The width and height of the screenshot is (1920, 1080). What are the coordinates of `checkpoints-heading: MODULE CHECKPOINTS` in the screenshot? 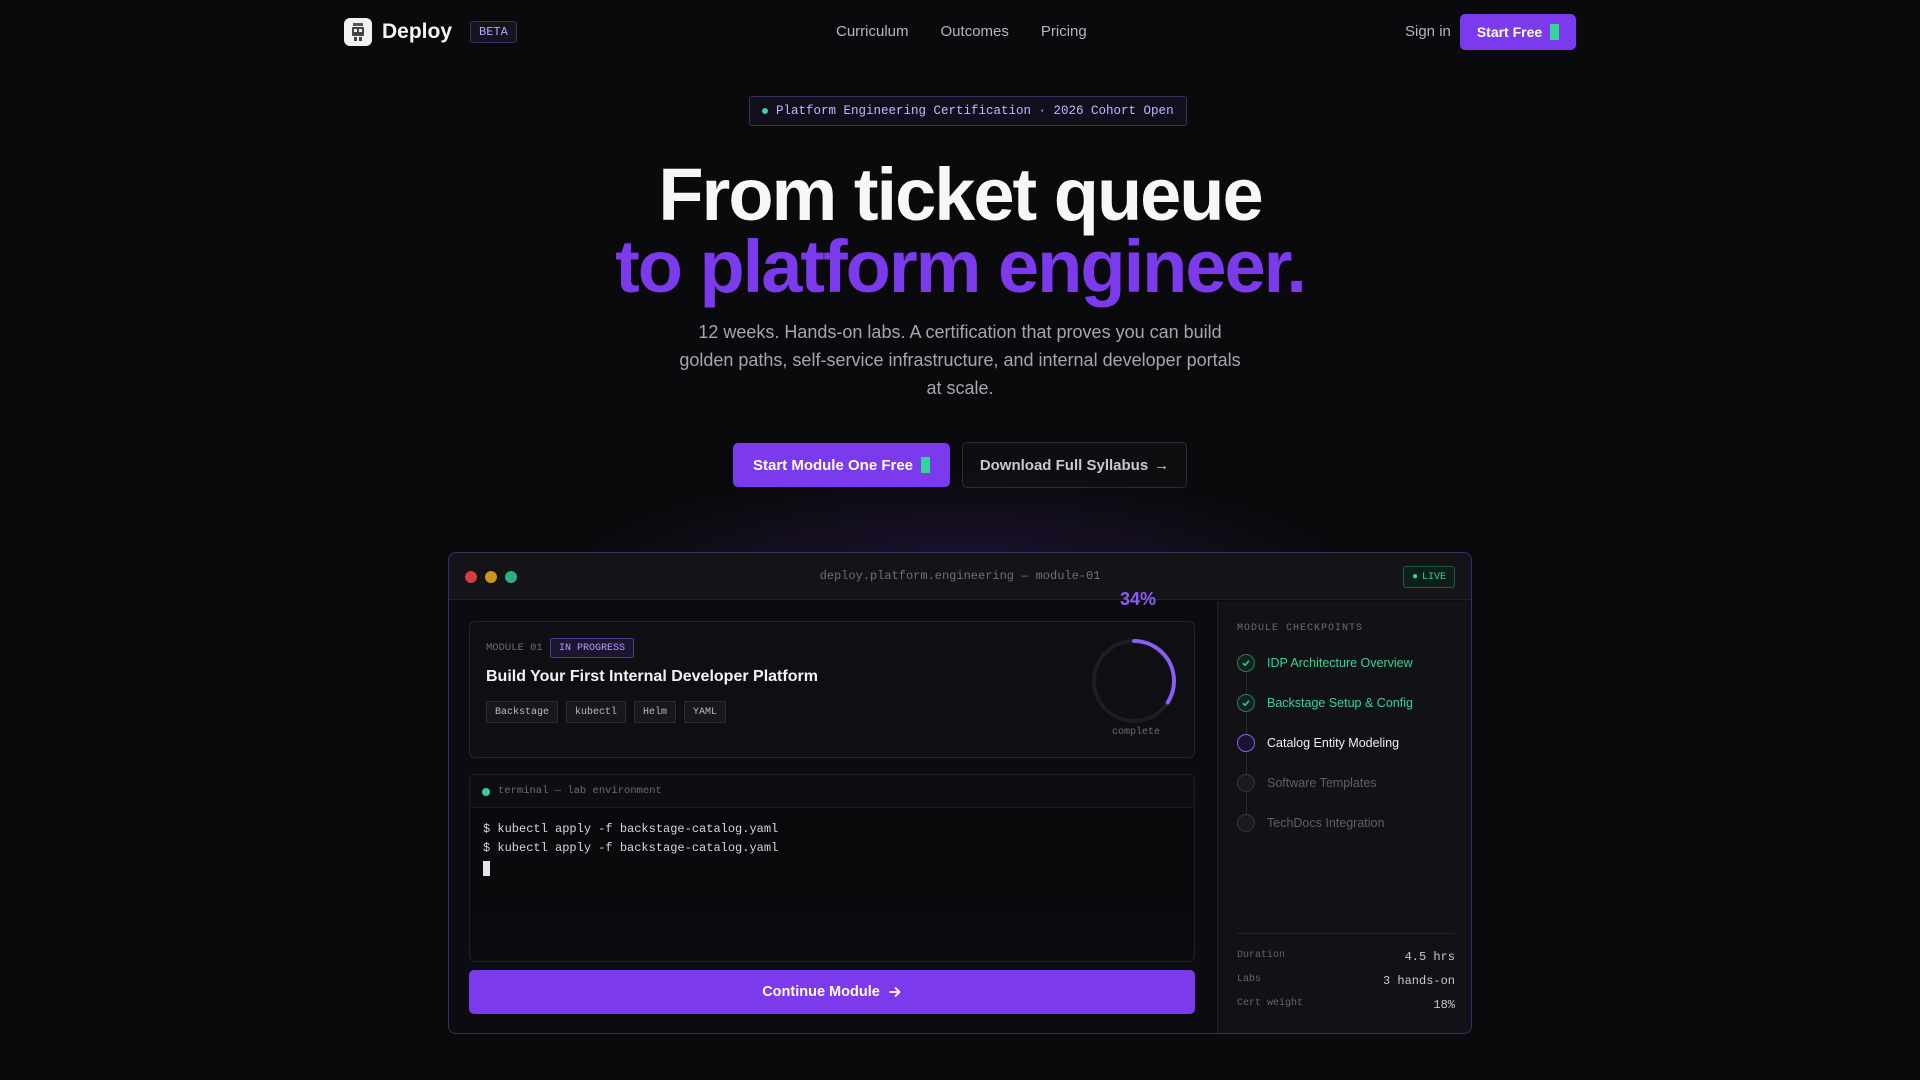 It's located at (1300, 628).